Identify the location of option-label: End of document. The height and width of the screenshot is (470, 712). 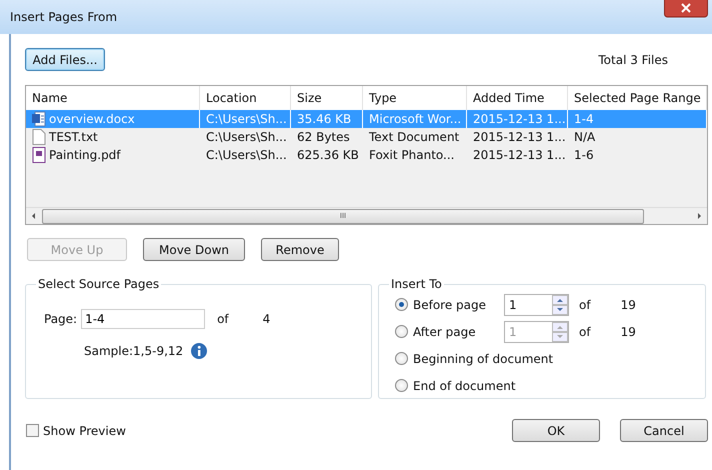
(464, 385).